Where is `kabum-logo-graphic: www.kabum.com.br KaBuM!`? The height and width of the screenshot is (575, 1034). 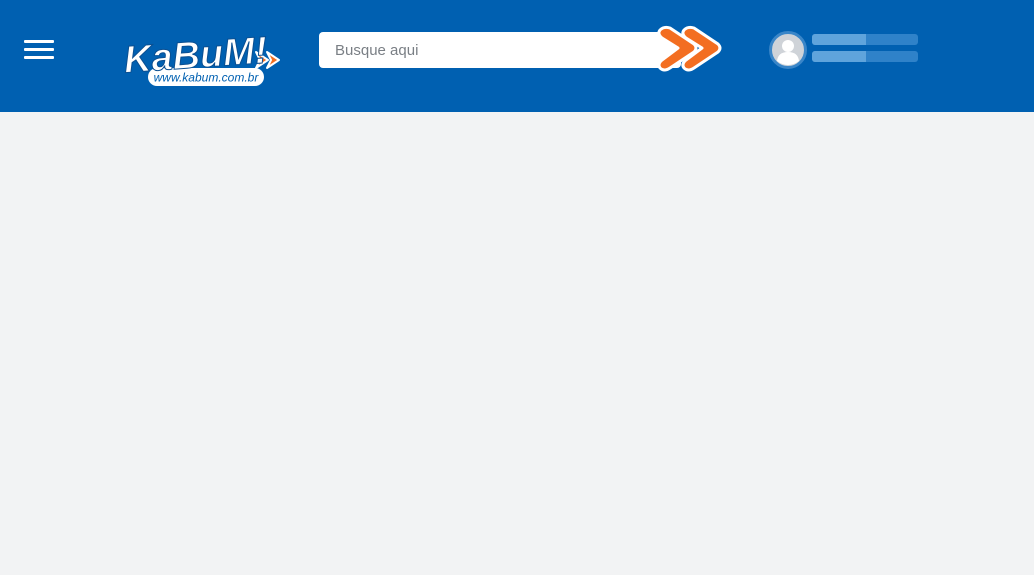
kabum-logo-graphic: www.kabum.com.br KaBuM! is located at coordinates (201, 57).